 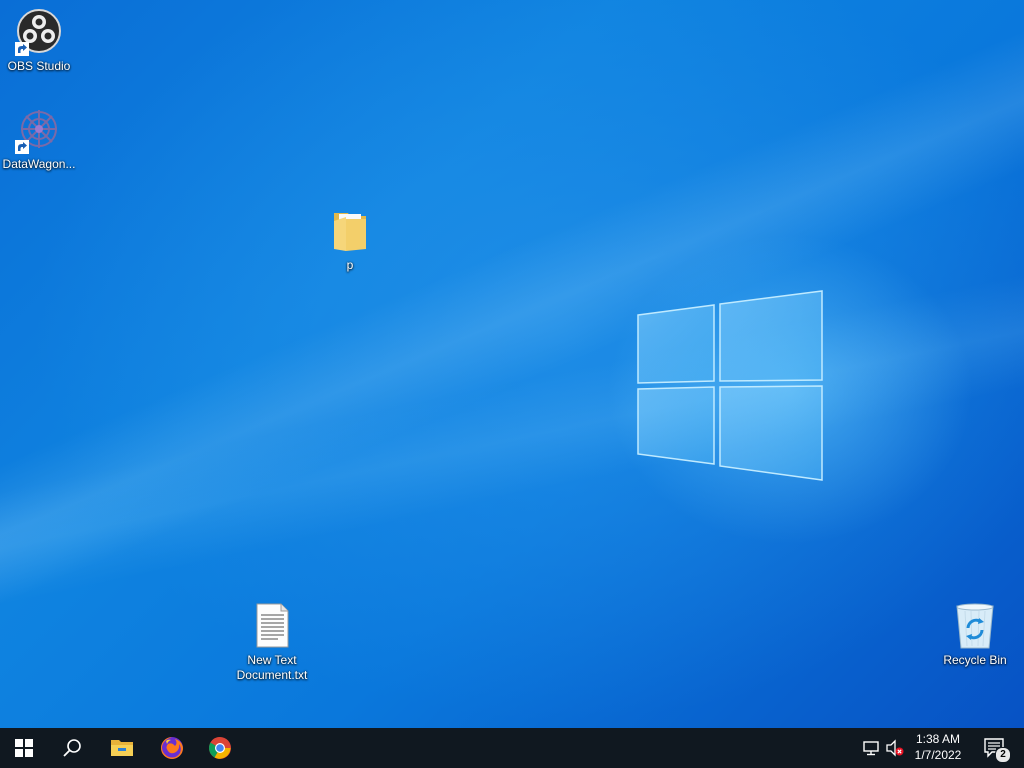 I want to click on search-icon, so click(x=72, y=748).